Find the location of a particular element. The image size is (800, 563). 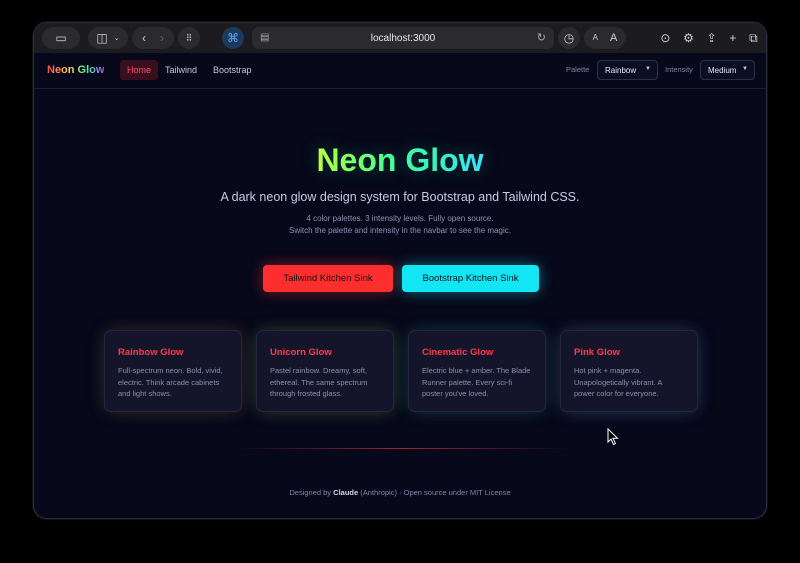

footer-author: Claude is located at coordinates (346, 492).